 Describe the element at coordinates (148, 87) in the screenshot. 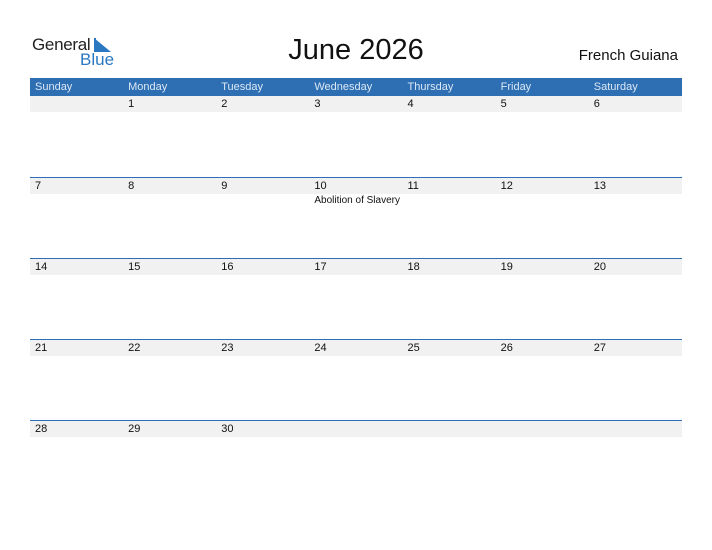

I see `weekday-monday: Monday` at that location.